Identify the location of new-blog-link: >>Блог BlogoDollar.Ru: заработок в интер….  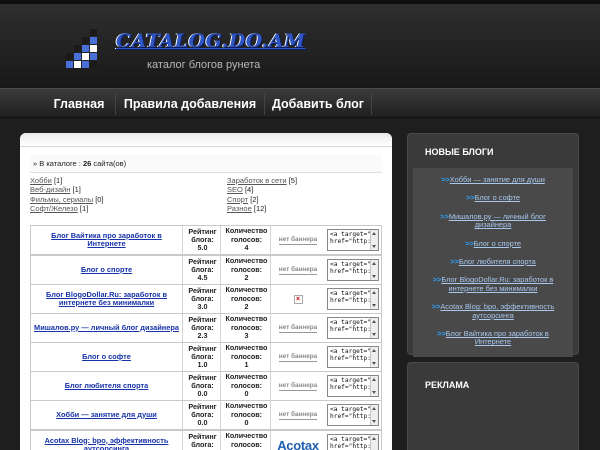
(493, 284).